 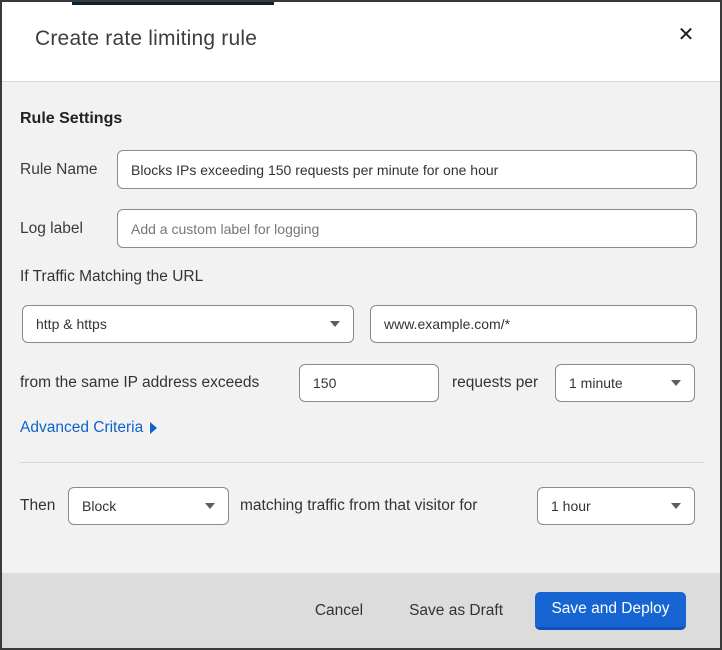 I want to click on modal-title: Create rate limiting rule, so click(x=146, y=38).